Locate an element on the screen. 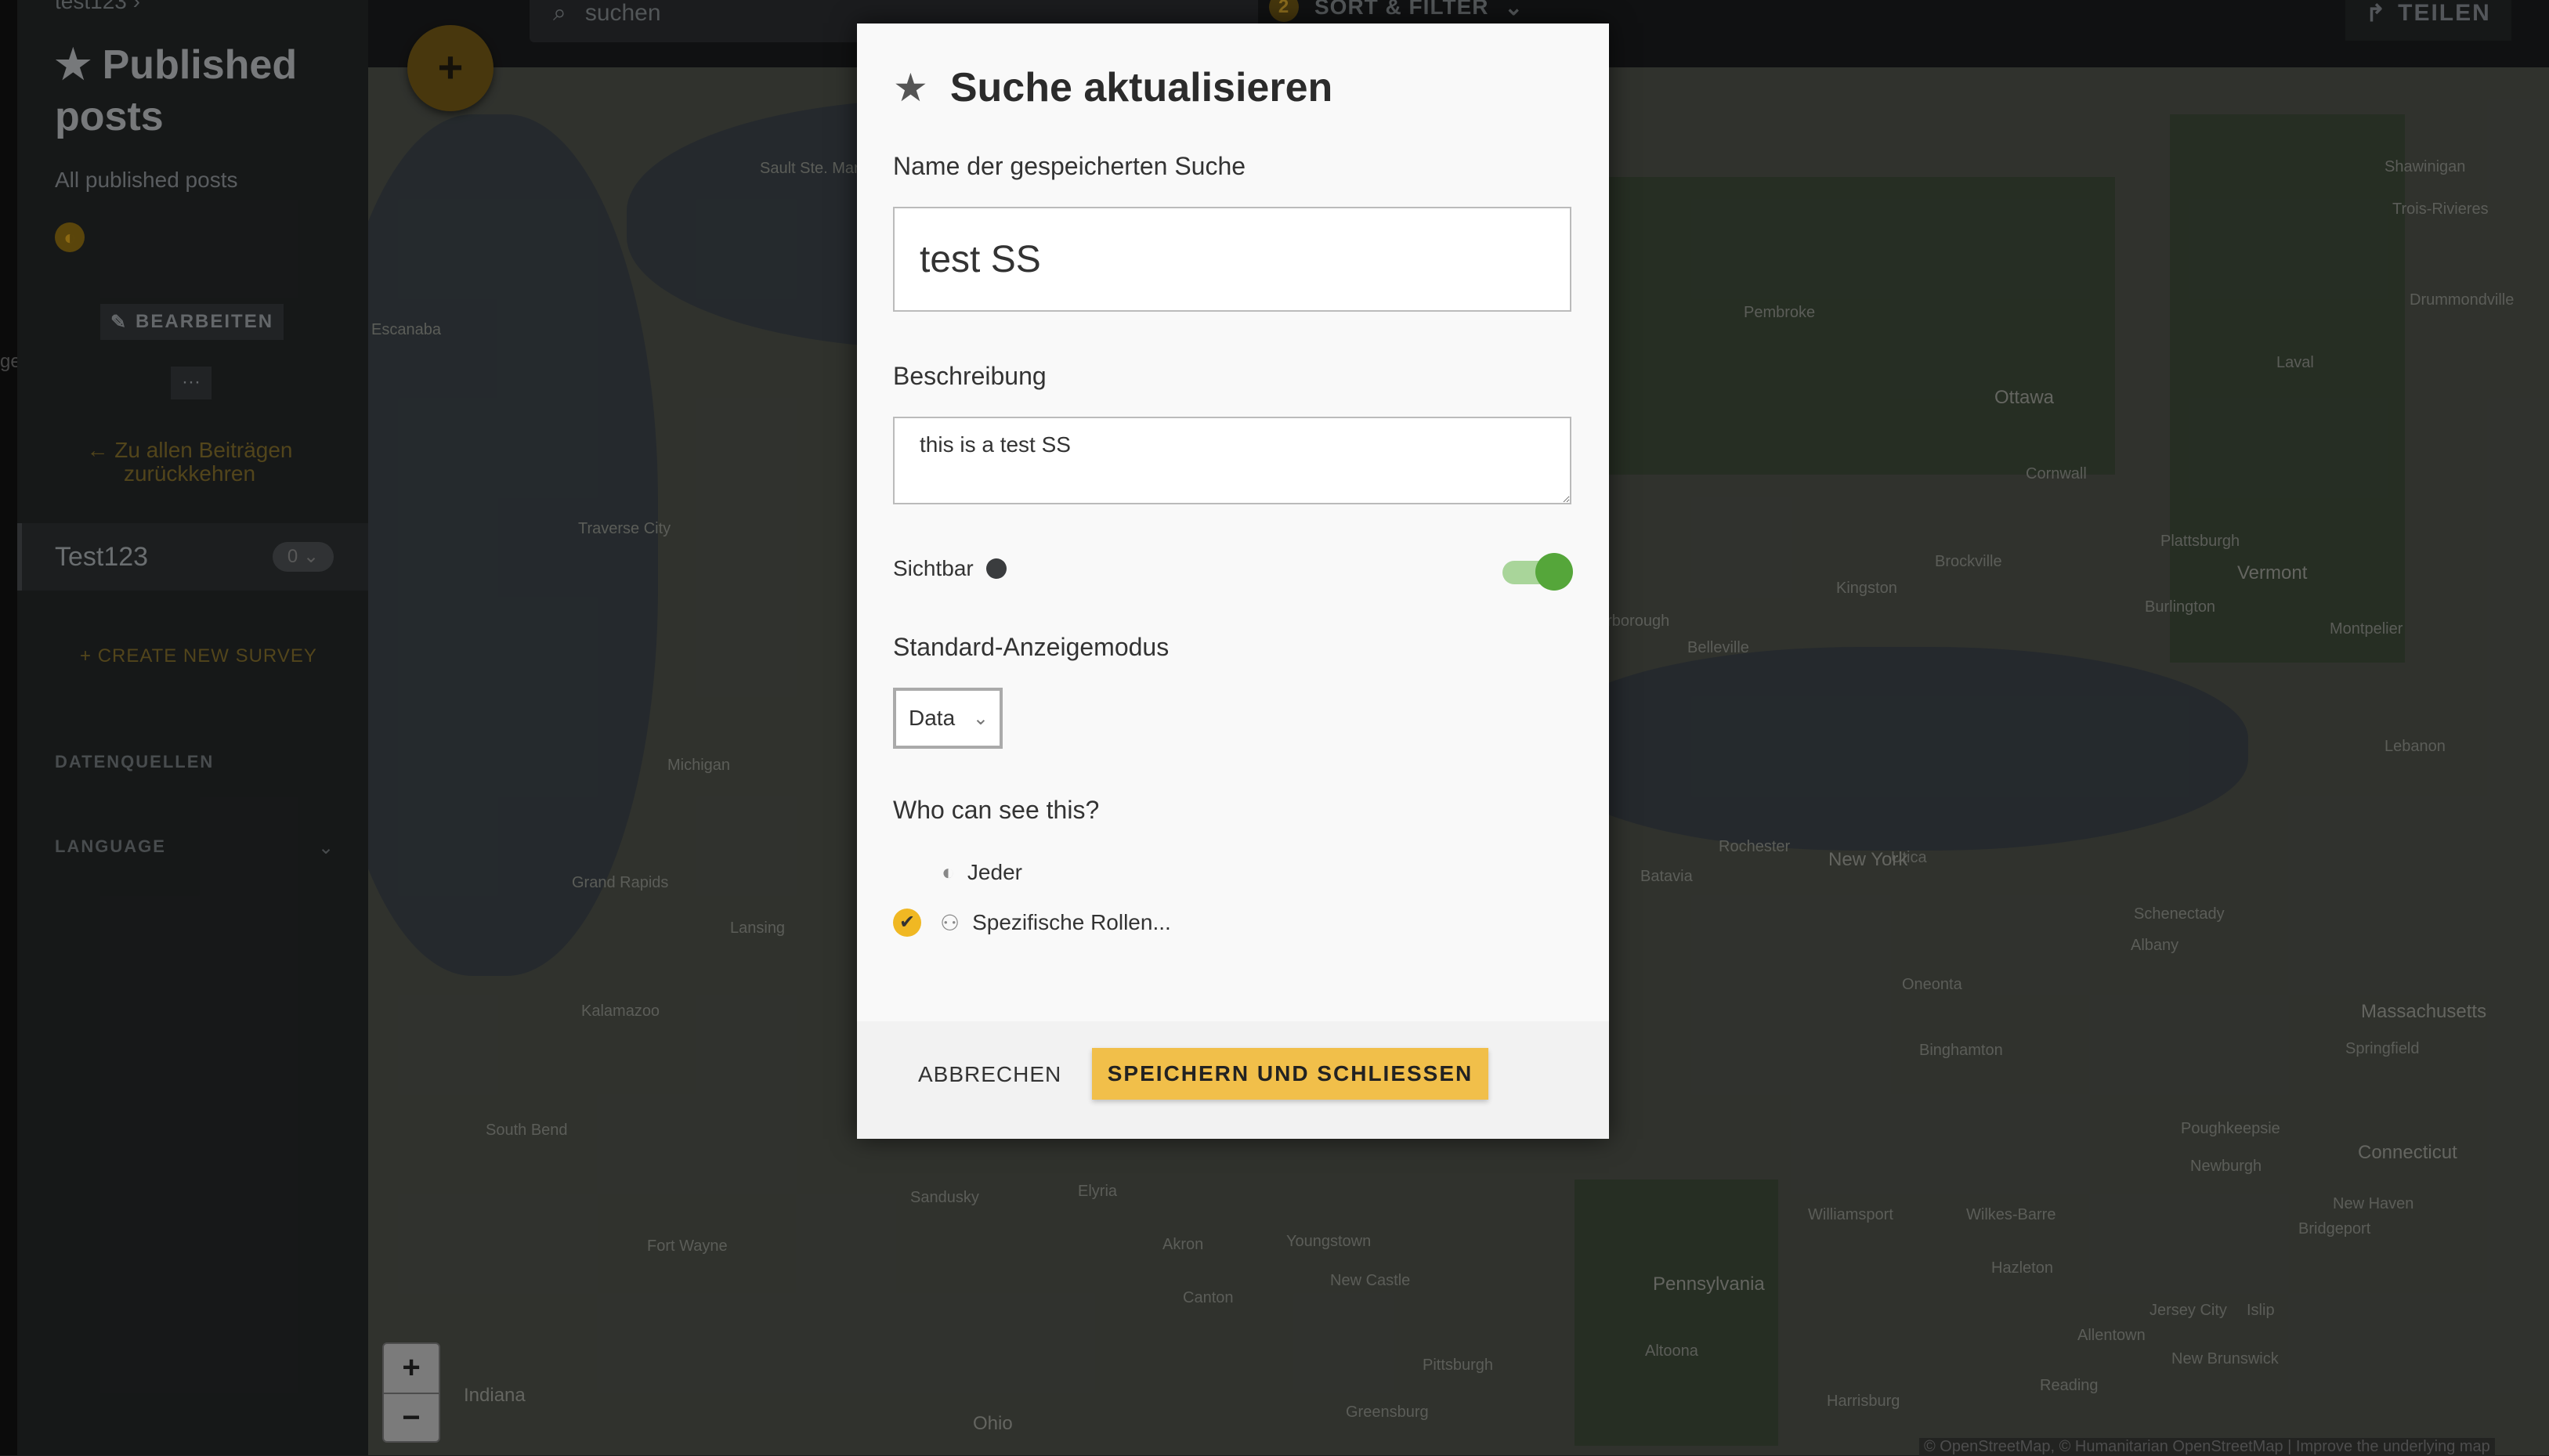  display-mode-label: Standard-Anzeigemodus is located at coordinates (1031, 647).